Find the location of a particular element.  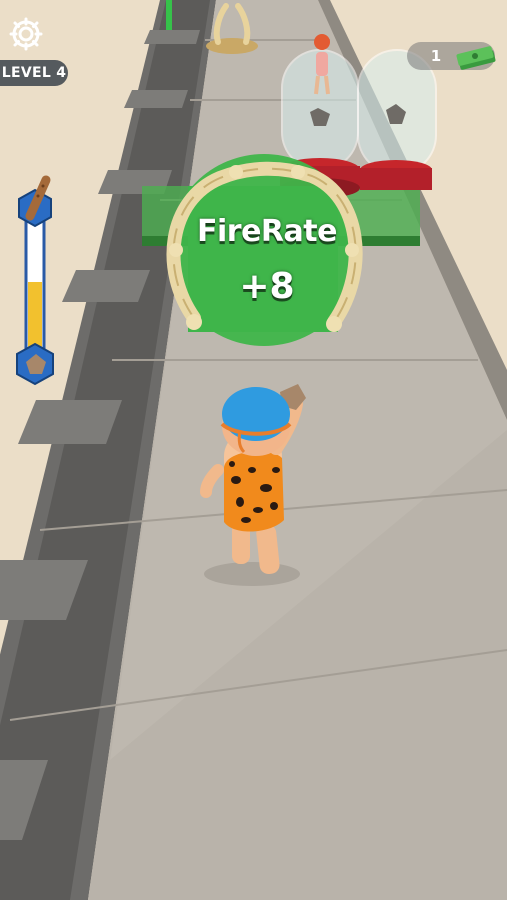

money-counter: 1 is located at coordinates (451, 56).